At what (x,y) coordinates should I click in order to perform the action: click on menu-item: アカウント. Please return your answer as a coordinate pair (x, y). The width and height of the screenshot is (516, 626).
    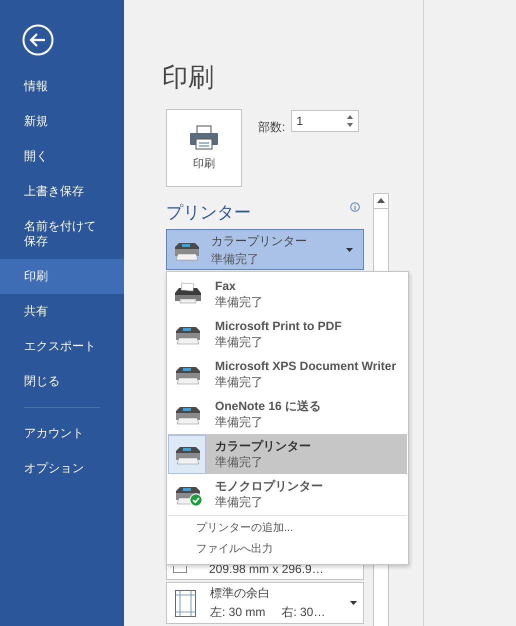
    Looking at the image, I should click on (62, 433).